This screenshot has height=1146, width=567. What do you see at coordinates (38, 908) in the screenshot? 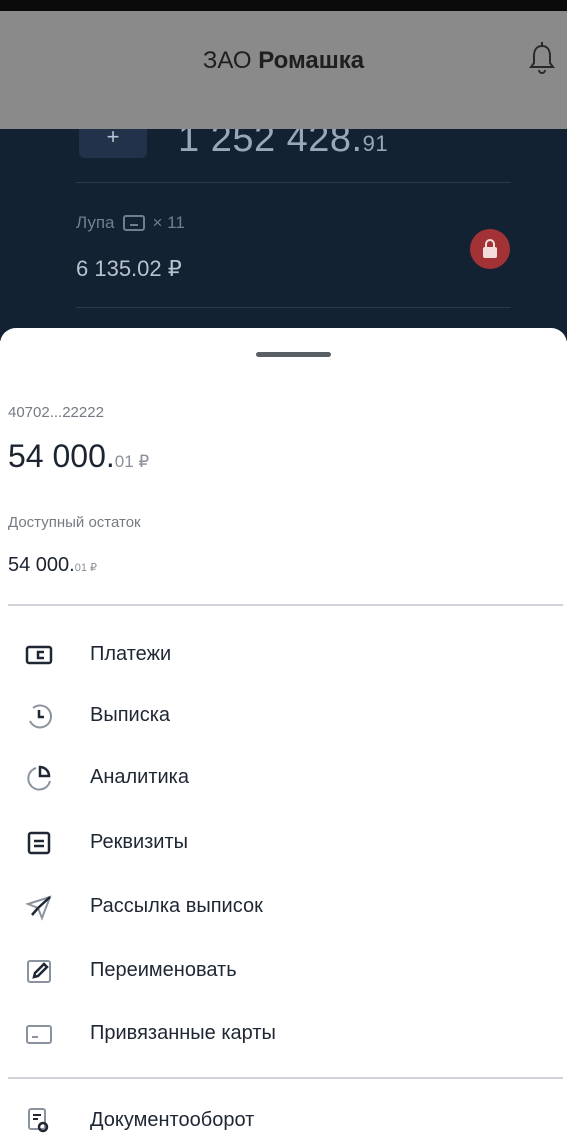
I see `send-plane-icon` at bounding box center [38, 908].